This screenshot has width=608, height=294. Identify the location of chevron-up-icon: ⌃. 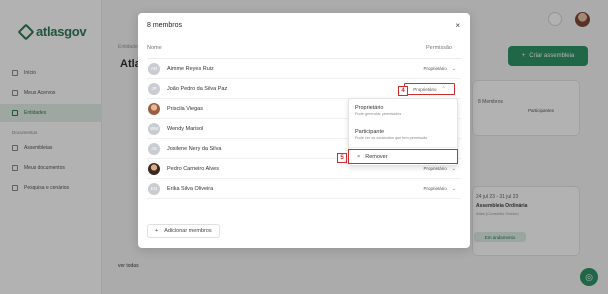
(443, 89).